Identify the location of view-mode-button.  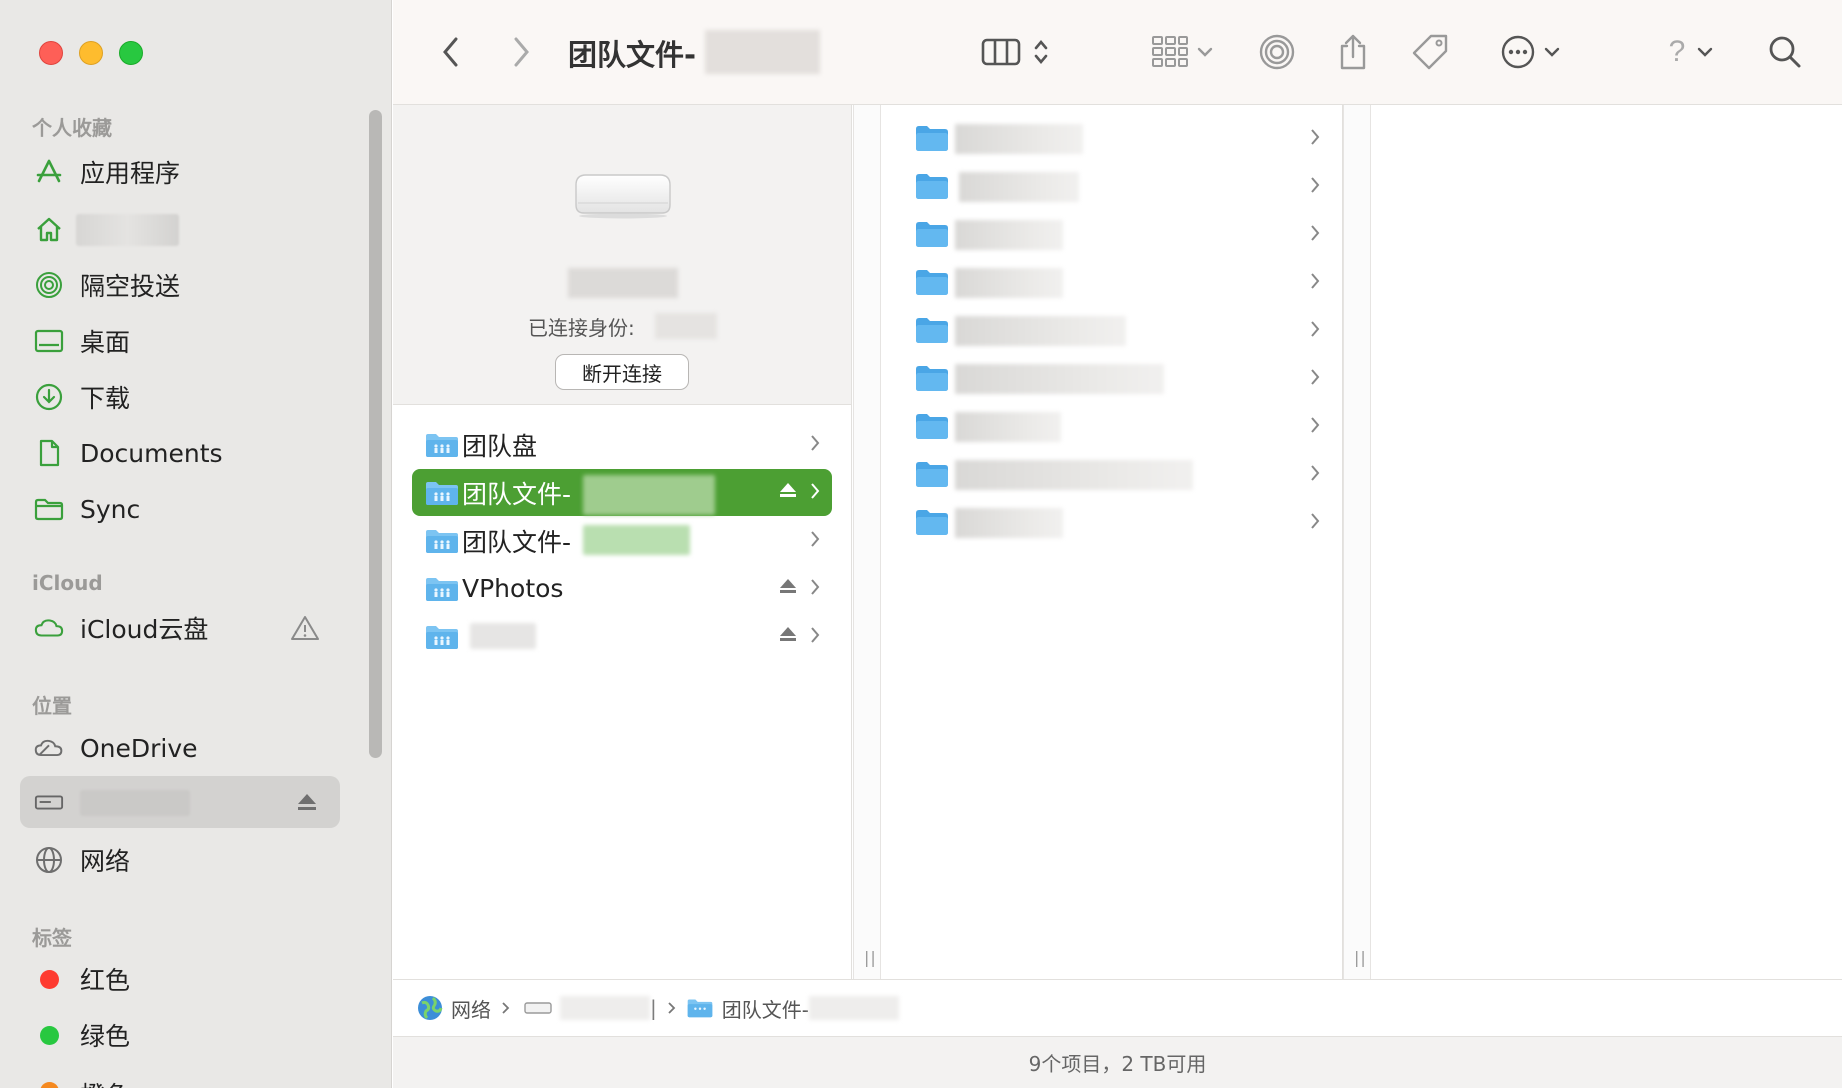
(1015, 52).